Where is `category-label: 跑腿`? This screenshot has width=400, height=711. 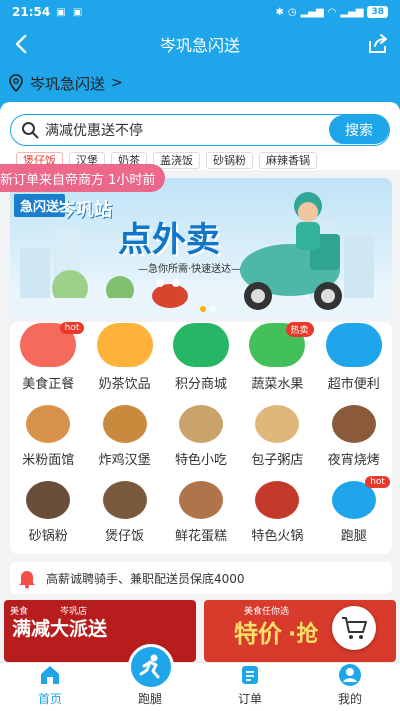
category-label: 跑腿 is located at coordinates (353, 536).